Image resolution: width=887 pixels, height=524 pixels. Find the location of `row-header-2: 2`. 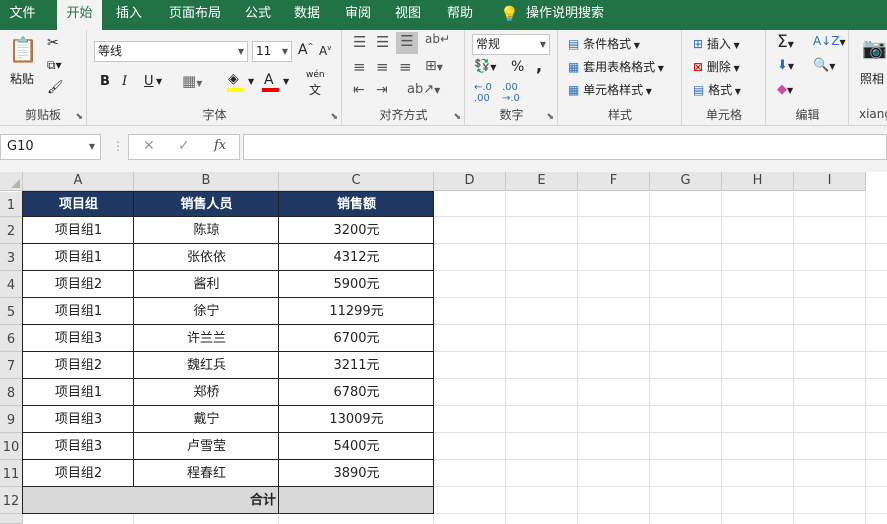

row-header-2: 2 is located at coordinates (11, 230).